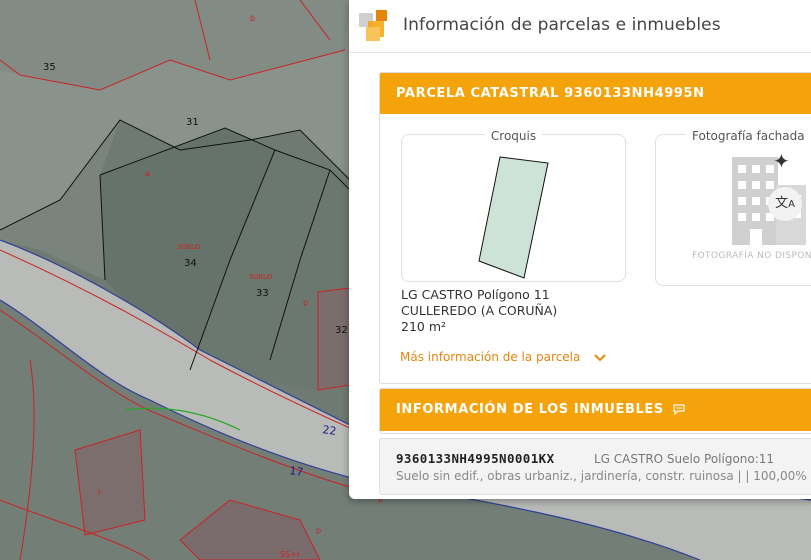 The image size is (811, 560). I want to click on more-info-link: Más información de la parcela, so click(503, 357).